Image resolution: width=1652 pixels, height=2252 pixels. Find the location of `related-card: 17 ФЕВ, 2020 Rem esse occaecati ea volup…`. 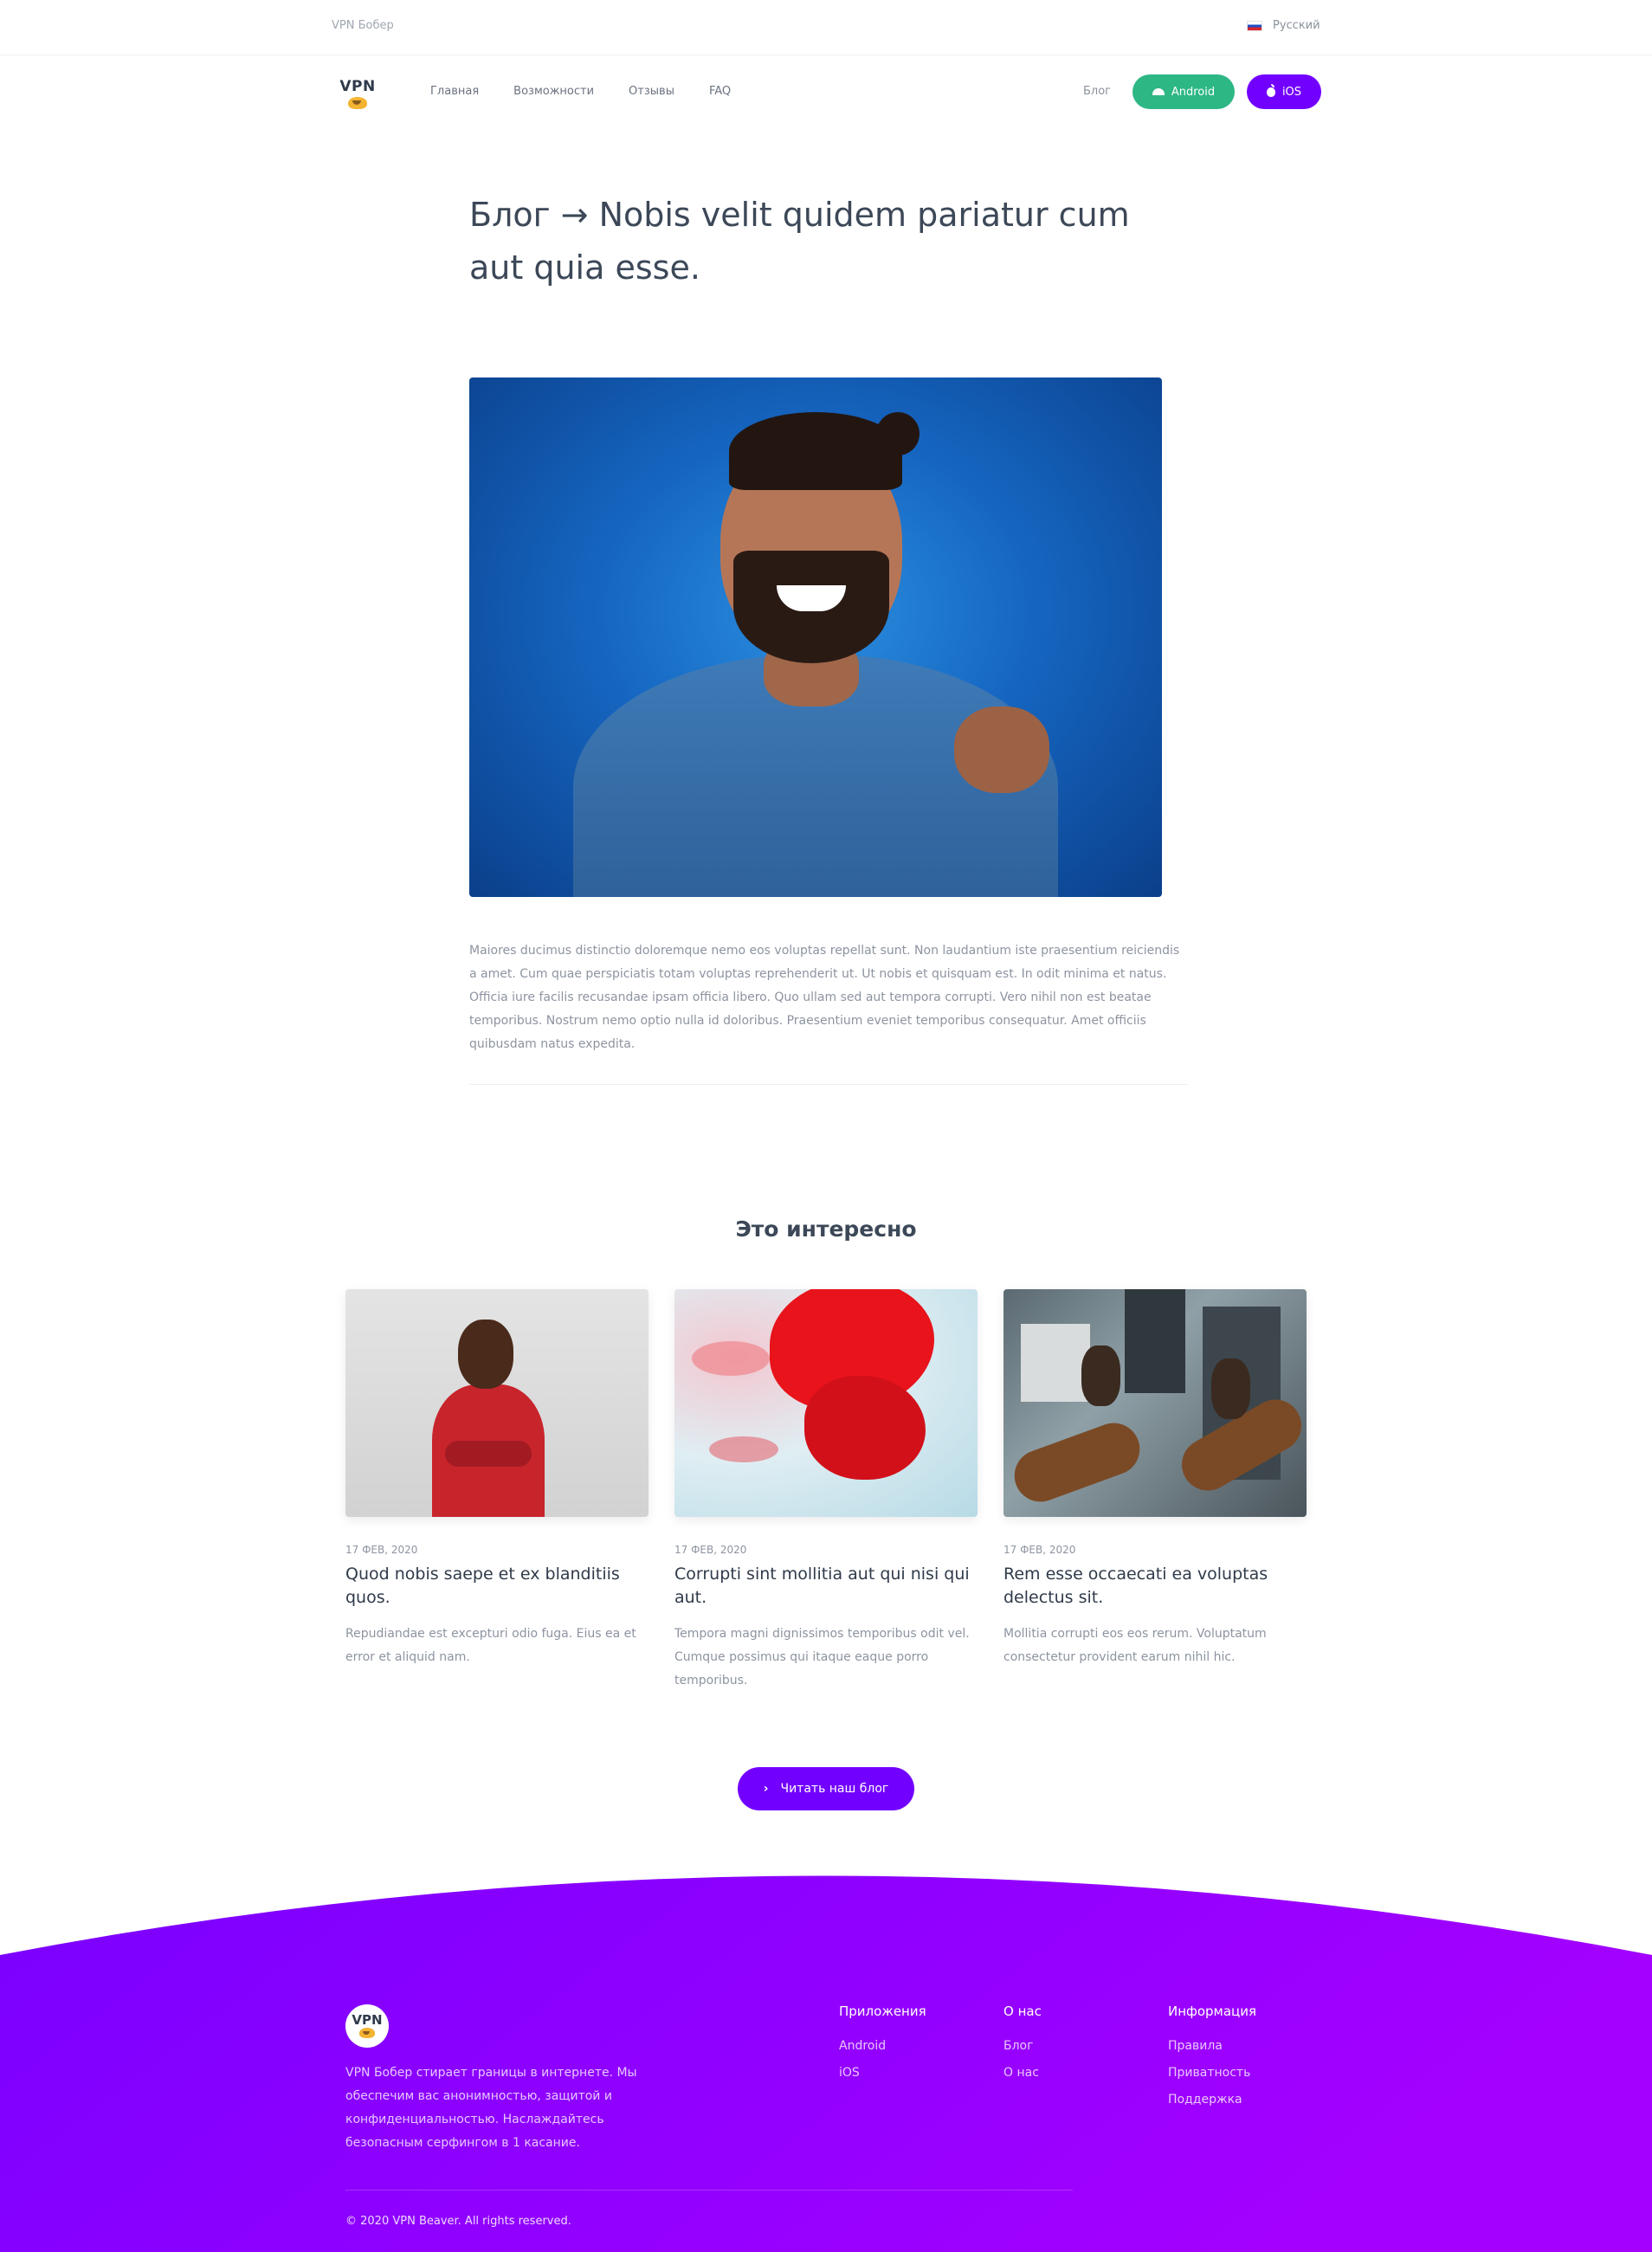

related-card: 17 ФЕВ, 2020 Rem esse occaecati ea volup… is located at coordinates (1155, 1479).